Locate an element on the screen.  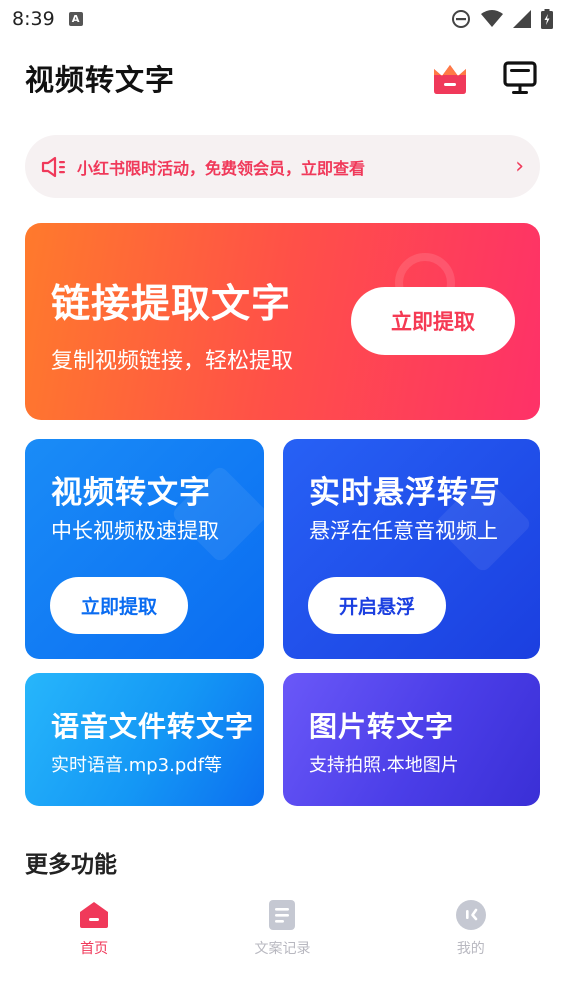
nav-item-records: 文案记录 is located at coordinates (282, 930).